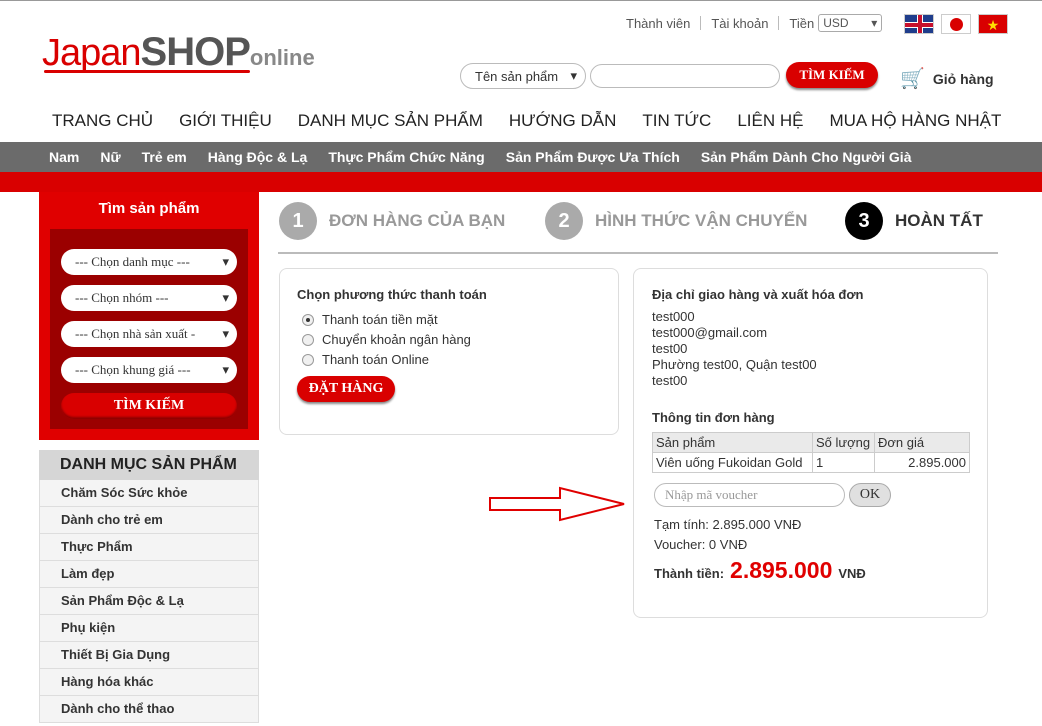 This screenshot has width=1042, height=726. Describe the element at coordinates (102, 121) in the screenshot. I see `nav-home: TRANG CHỦ` at that location.